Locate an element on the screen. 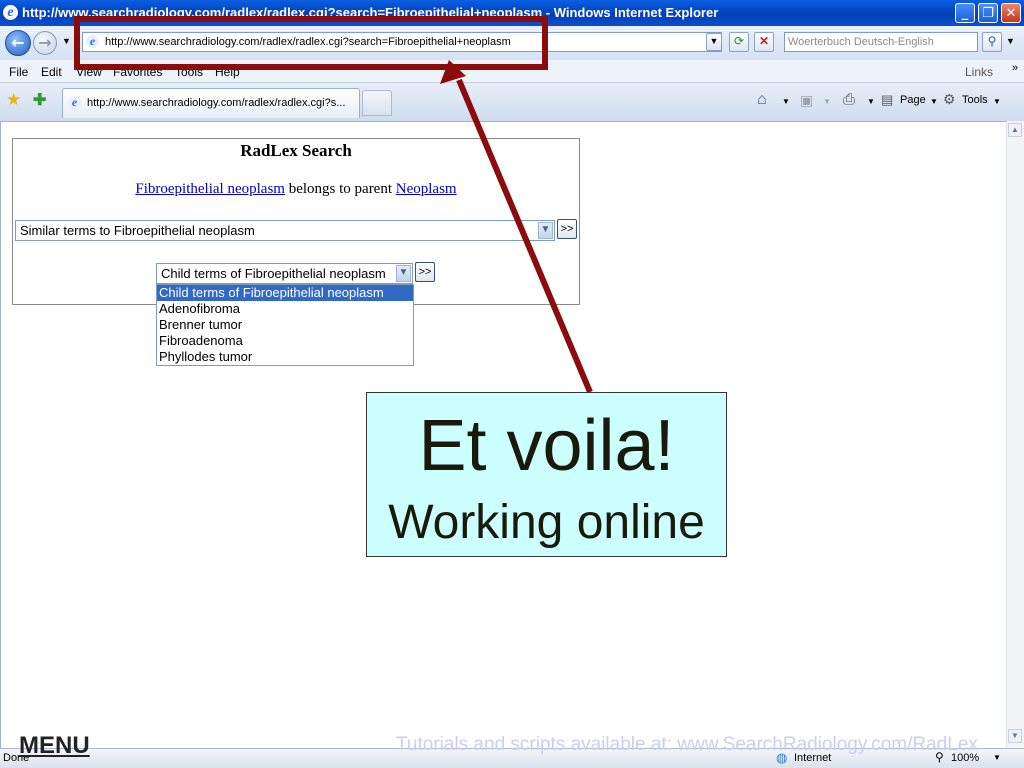 The height and width of the screenshot is (768, 1024). page-menu-icon: ▤ is located at coordinates (887, 99).